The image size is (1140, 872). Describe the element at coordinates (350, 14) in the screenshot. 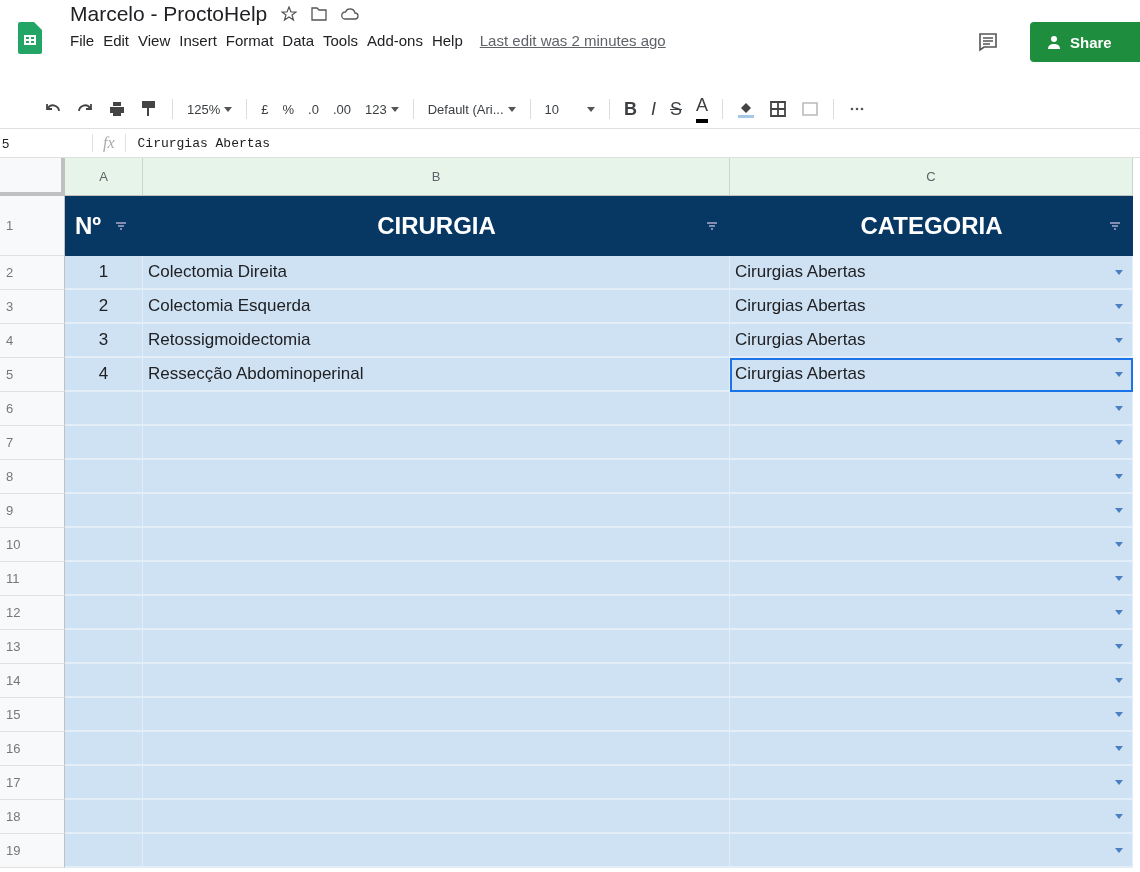

I see `cloud-icon` at that location.